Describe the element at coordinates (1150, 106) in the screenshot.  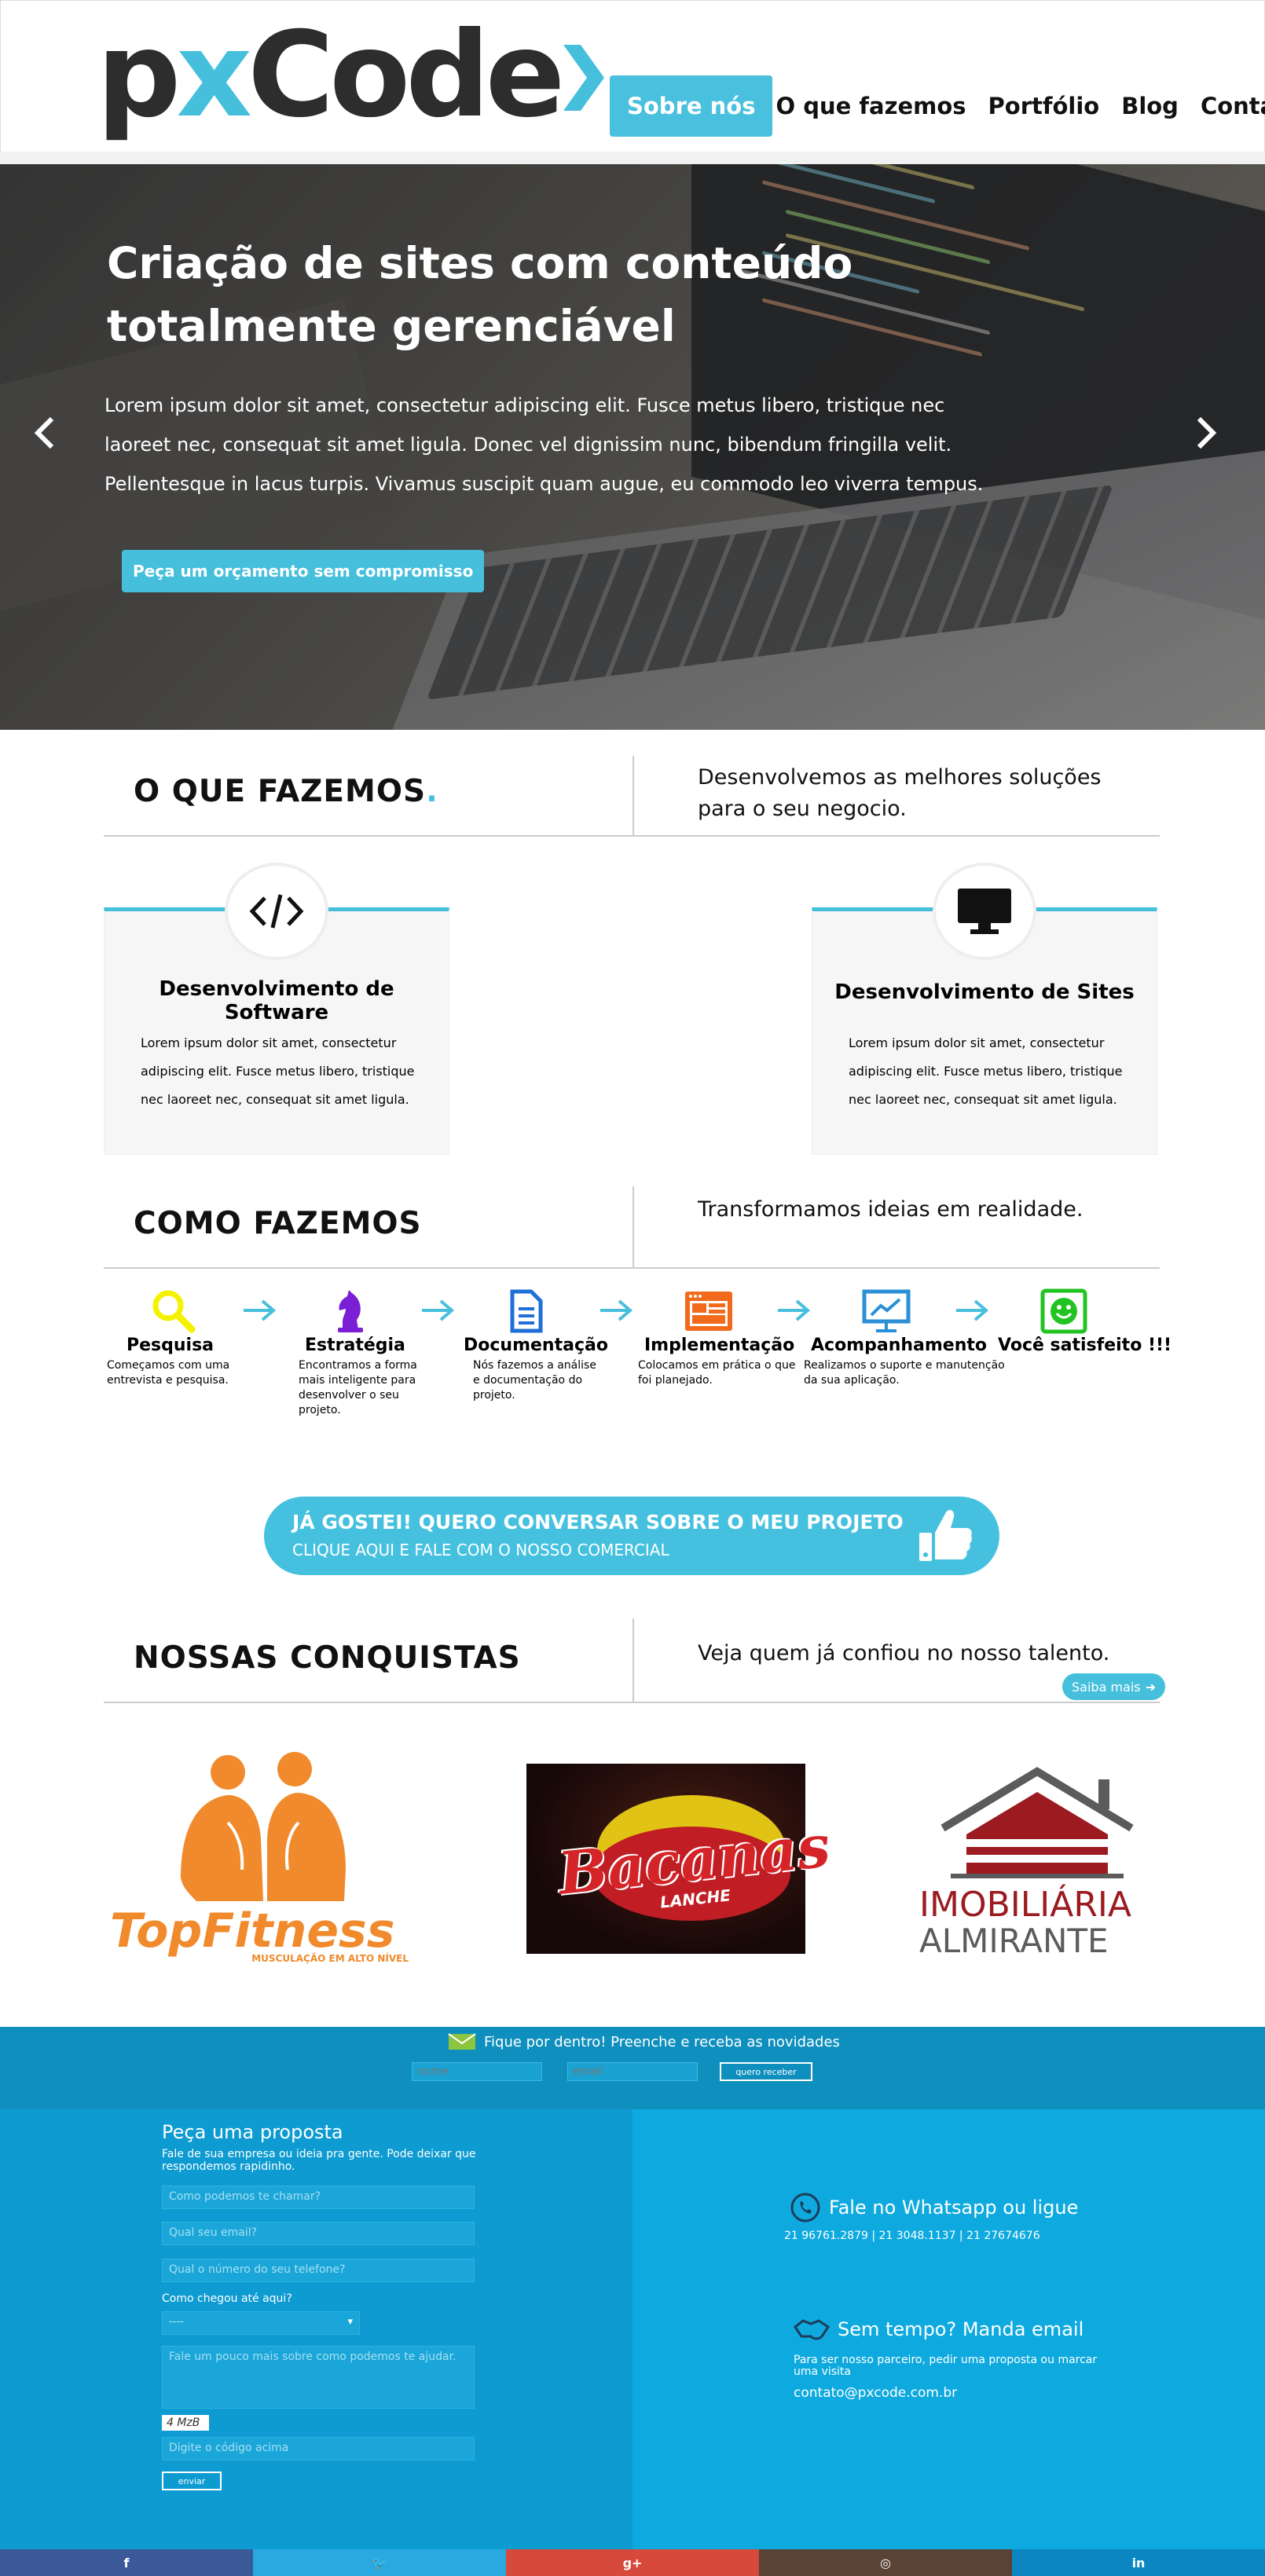
I see `nav-blog: Blog` at that location.